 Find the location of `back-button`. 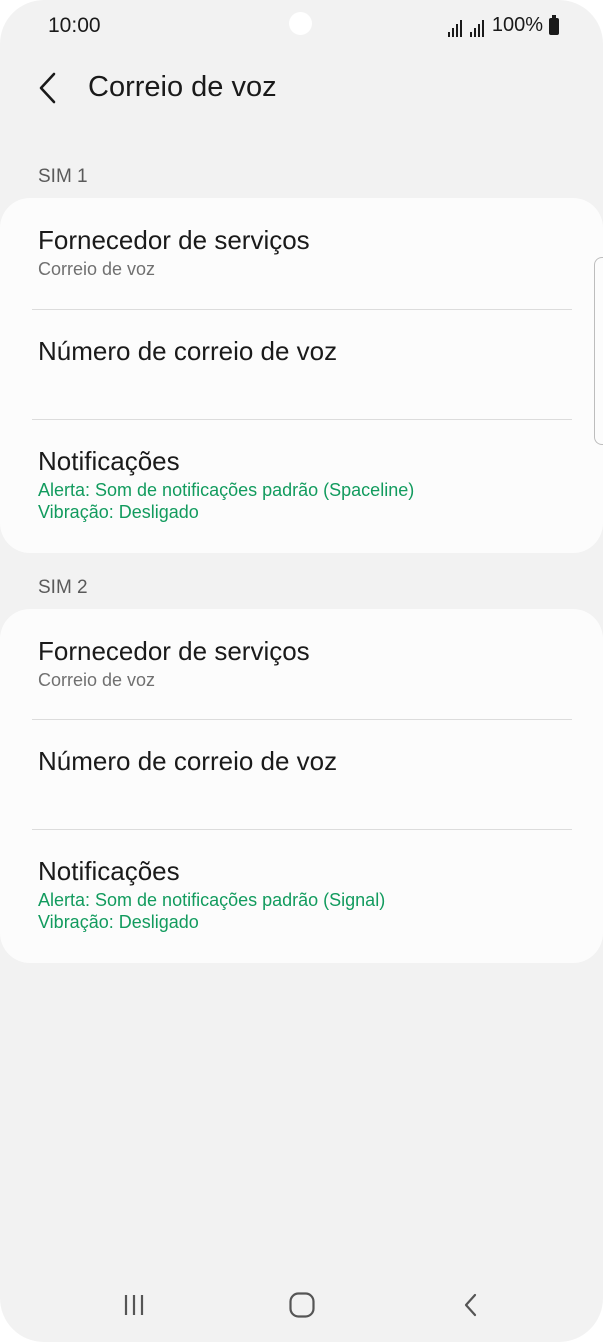

back-button is located at coordinates (48, 88).